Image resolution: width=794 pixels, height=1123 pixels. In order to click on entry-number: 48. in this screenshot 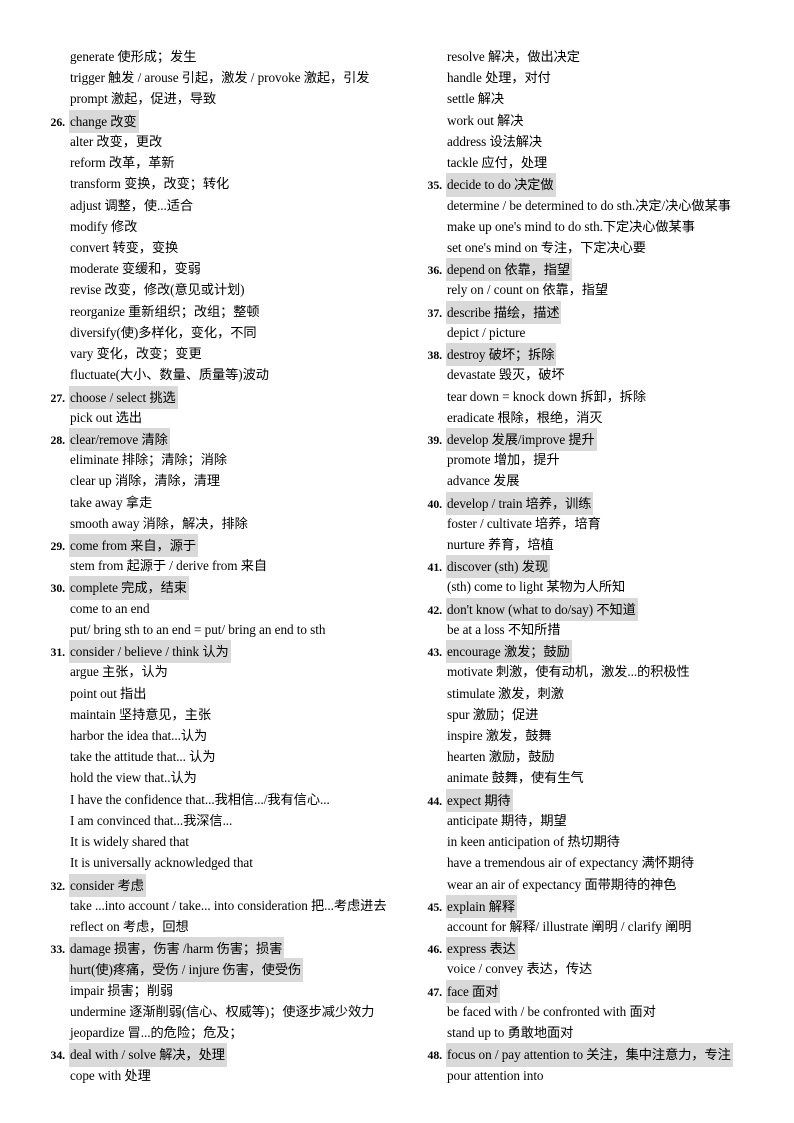, I will do `click(435, 1055)`.